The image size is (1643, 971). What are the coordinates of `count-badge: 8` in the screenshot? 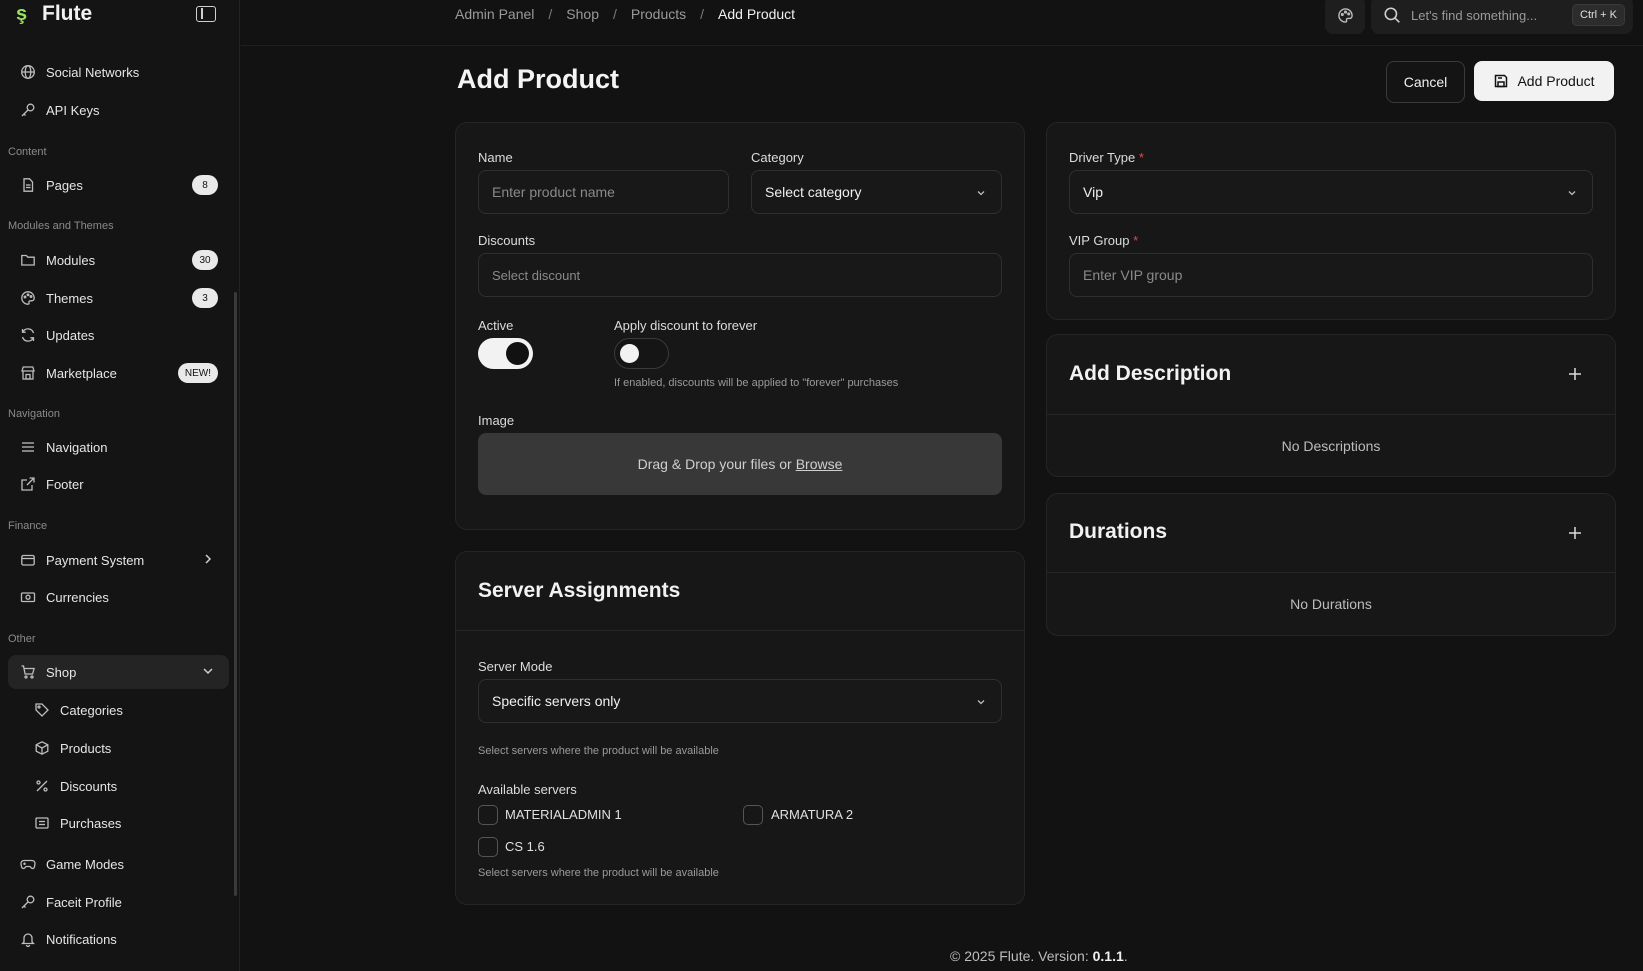 It's located at (205, 185).